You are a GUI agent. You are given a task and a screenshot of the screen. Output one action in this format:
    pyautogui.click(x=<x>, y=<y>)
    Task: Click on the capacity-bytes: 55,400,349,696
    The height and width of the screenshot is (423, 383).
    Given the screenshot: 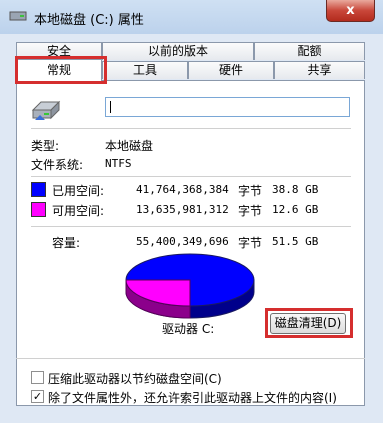 What is the action you would take?
    pyautogui.click(x=182, y=241)
    